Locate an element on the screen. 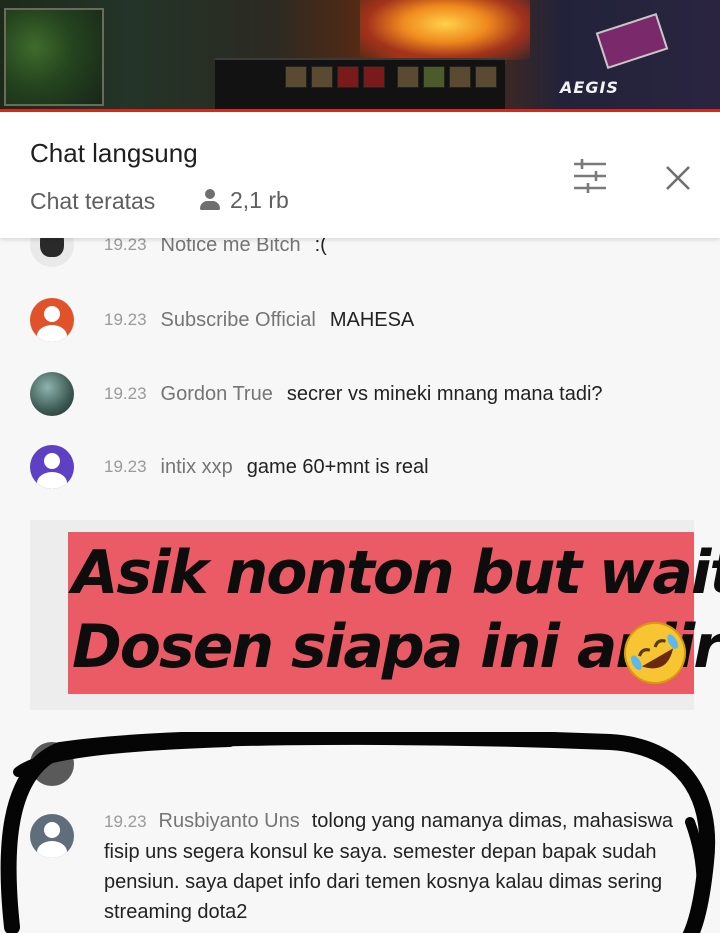  game-hud is located at coordinates (360, 84).